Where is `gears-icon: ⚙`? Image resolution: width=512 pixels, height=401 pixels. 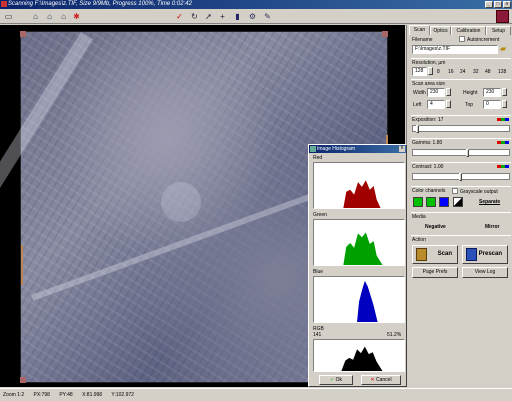
gears-icon: ⚙ is located at coordinates (252, 16).